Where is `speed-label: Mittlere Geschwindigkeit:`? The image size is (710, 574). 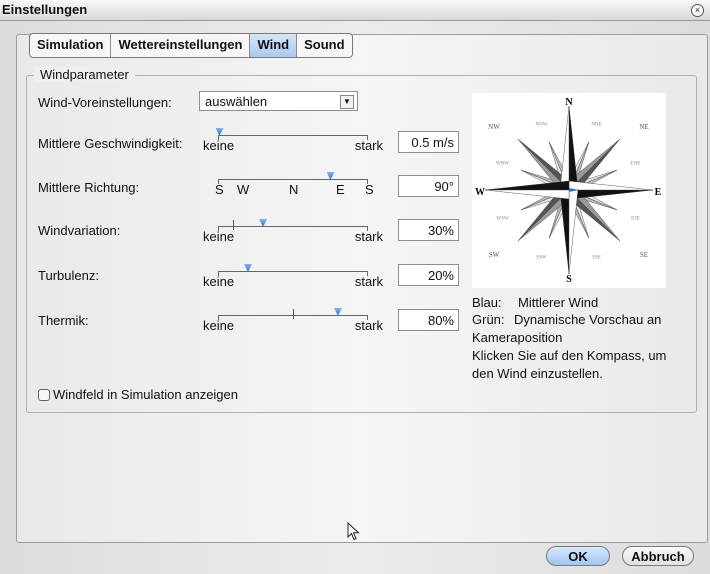 speed-label: Mittlere Geschwindigkeit: is located at coordinates (110, 143).